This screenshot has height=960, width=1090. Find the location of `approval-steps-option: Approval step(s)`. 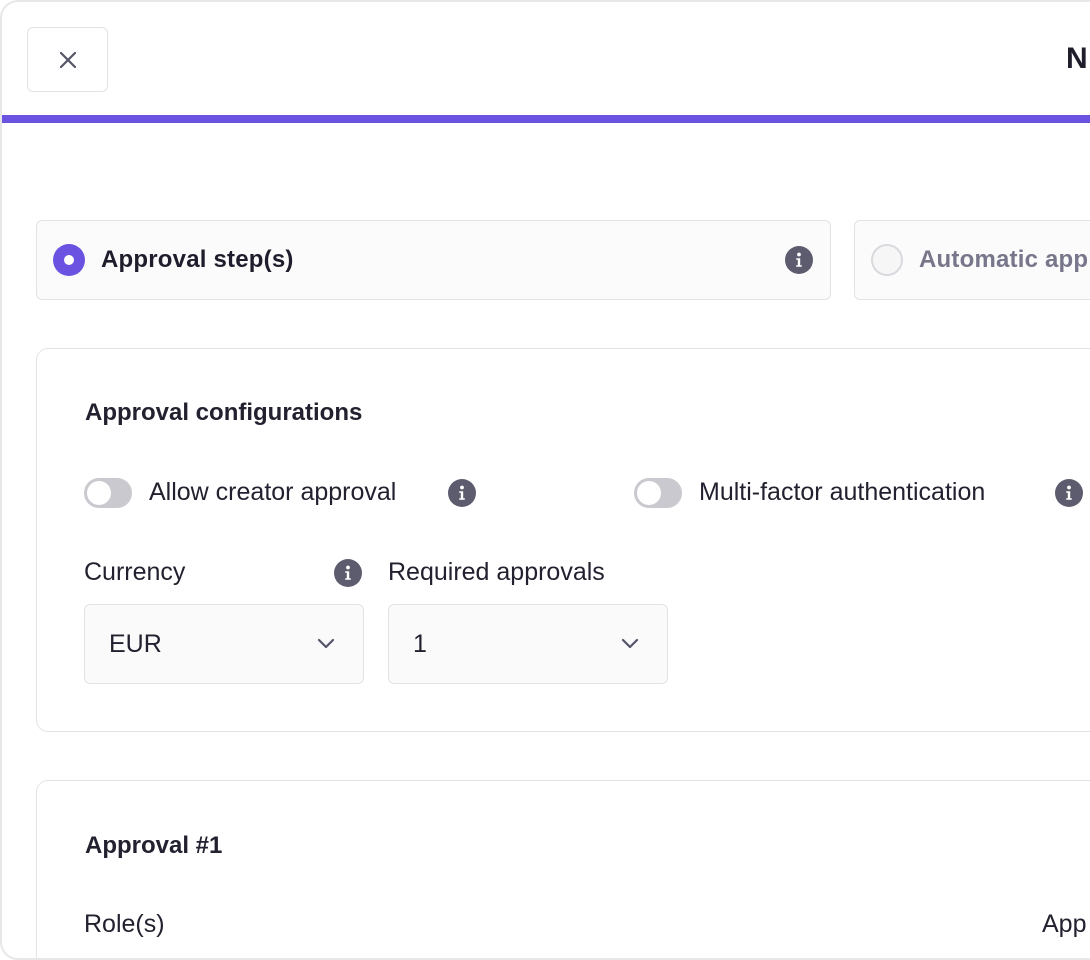

approval-steps-option: Approval step(s) is located at coordinates (433, 260).